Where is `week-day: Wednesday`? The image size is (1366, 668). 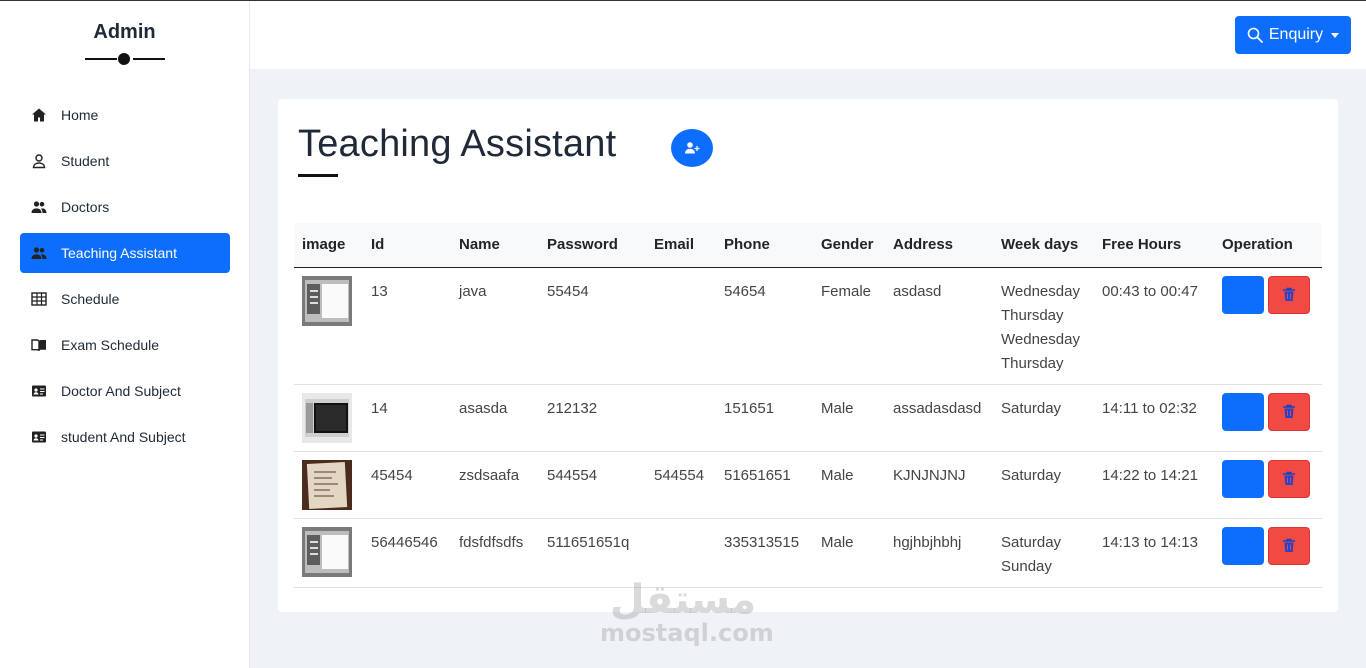
week-day: Wednesday is located at coordinates (1040, 291).